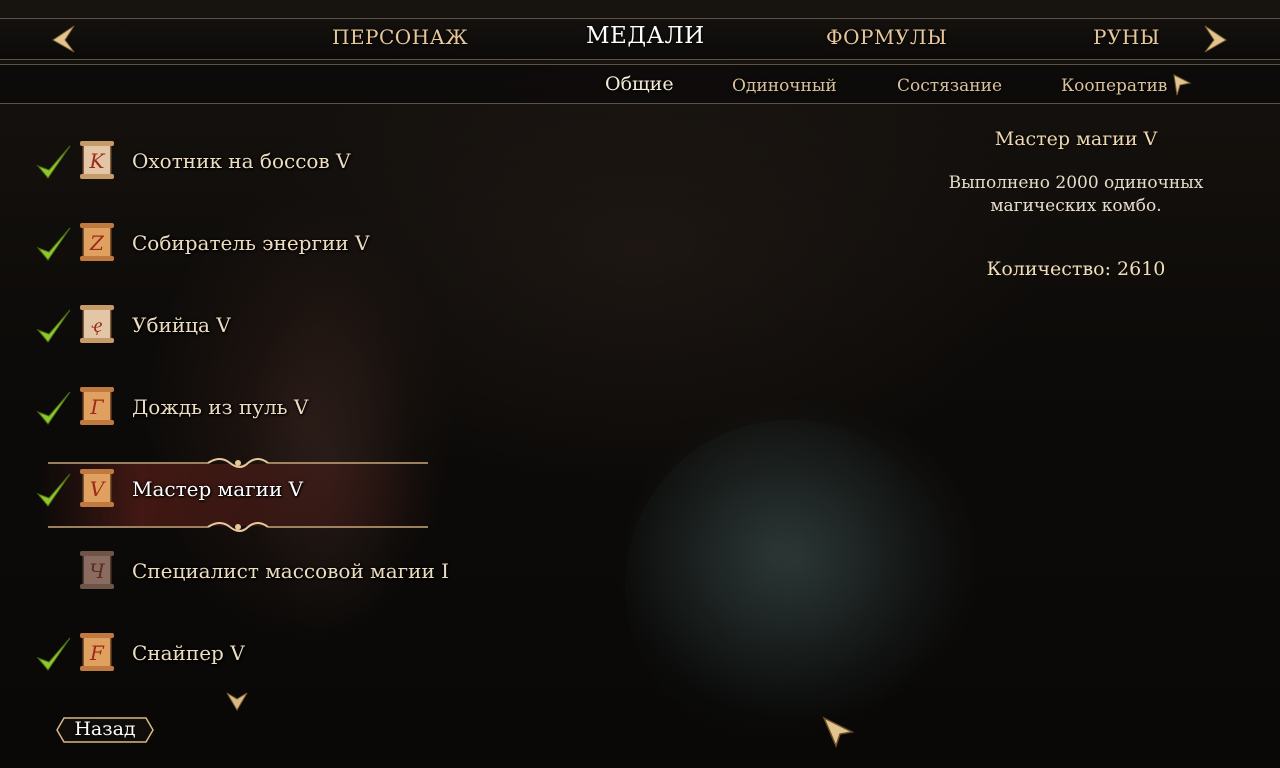 This screenshot has width=1280, height=768. I want to click on medal-scroll-icon: ҿ, so click(97, 324).